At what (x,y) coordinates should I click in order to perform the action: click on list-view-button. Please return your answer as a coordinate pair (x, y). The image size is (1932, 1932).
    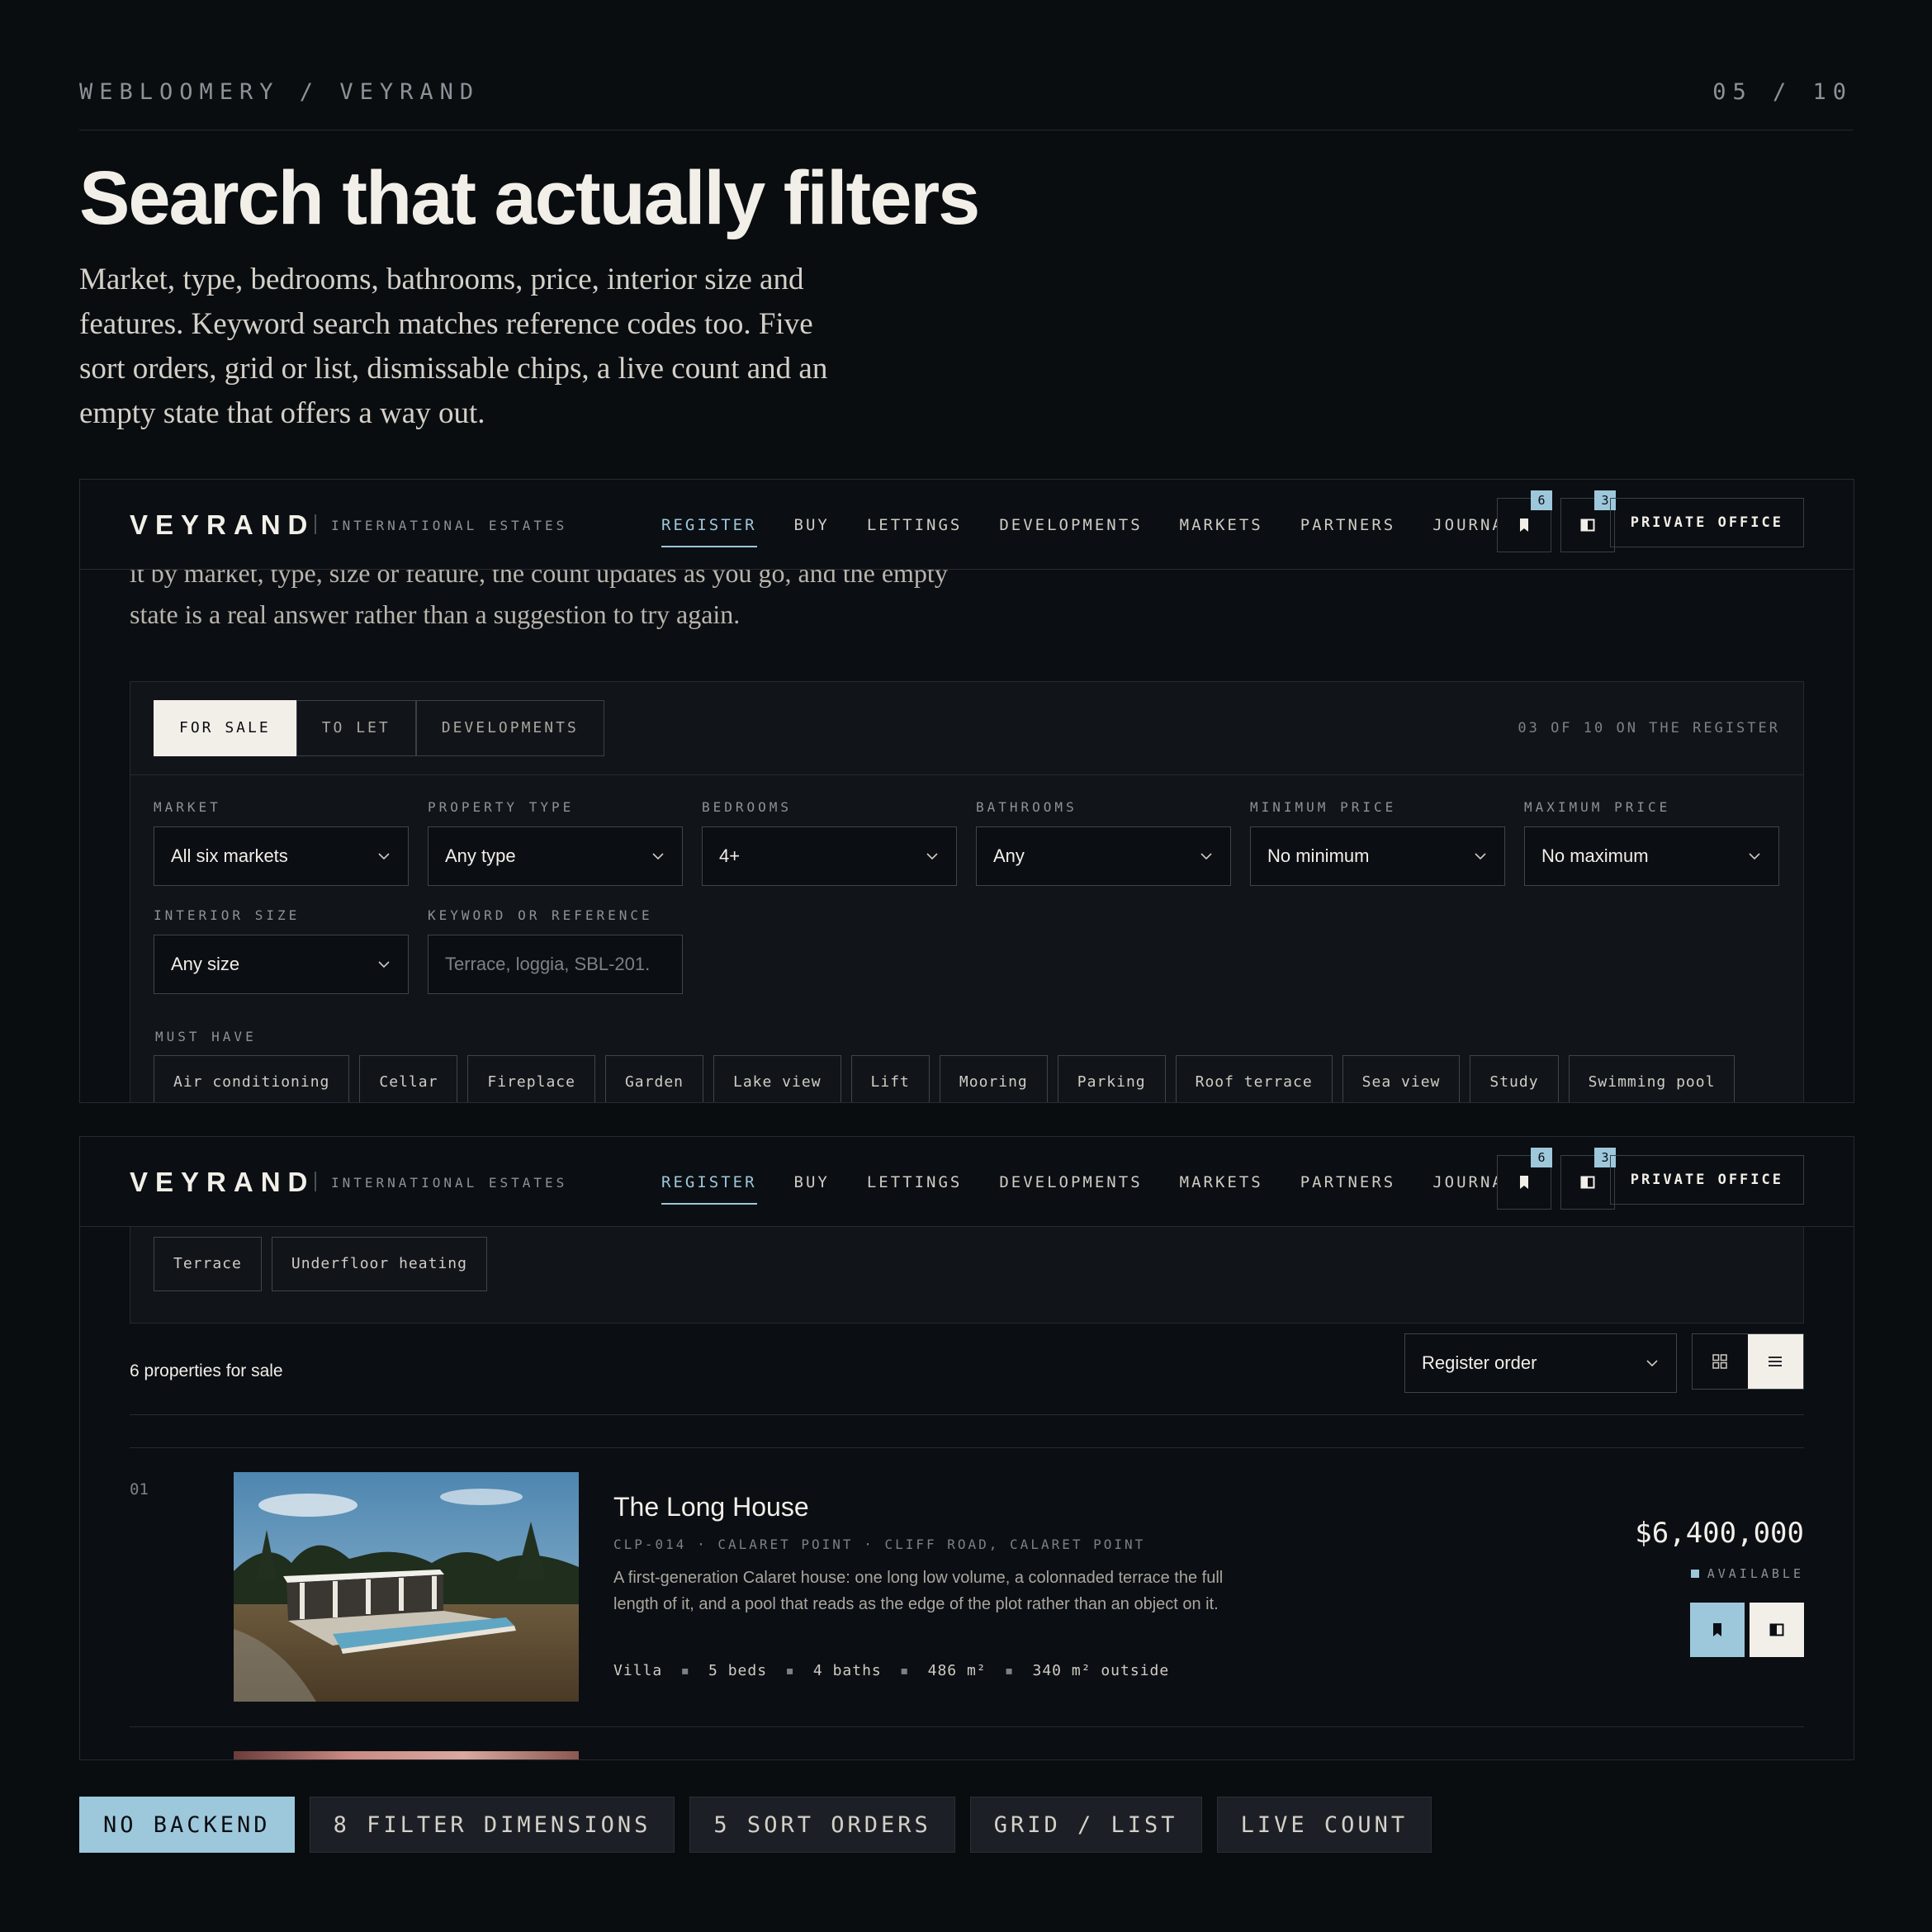
    Looking at the image, I should click on (1775, 1361).